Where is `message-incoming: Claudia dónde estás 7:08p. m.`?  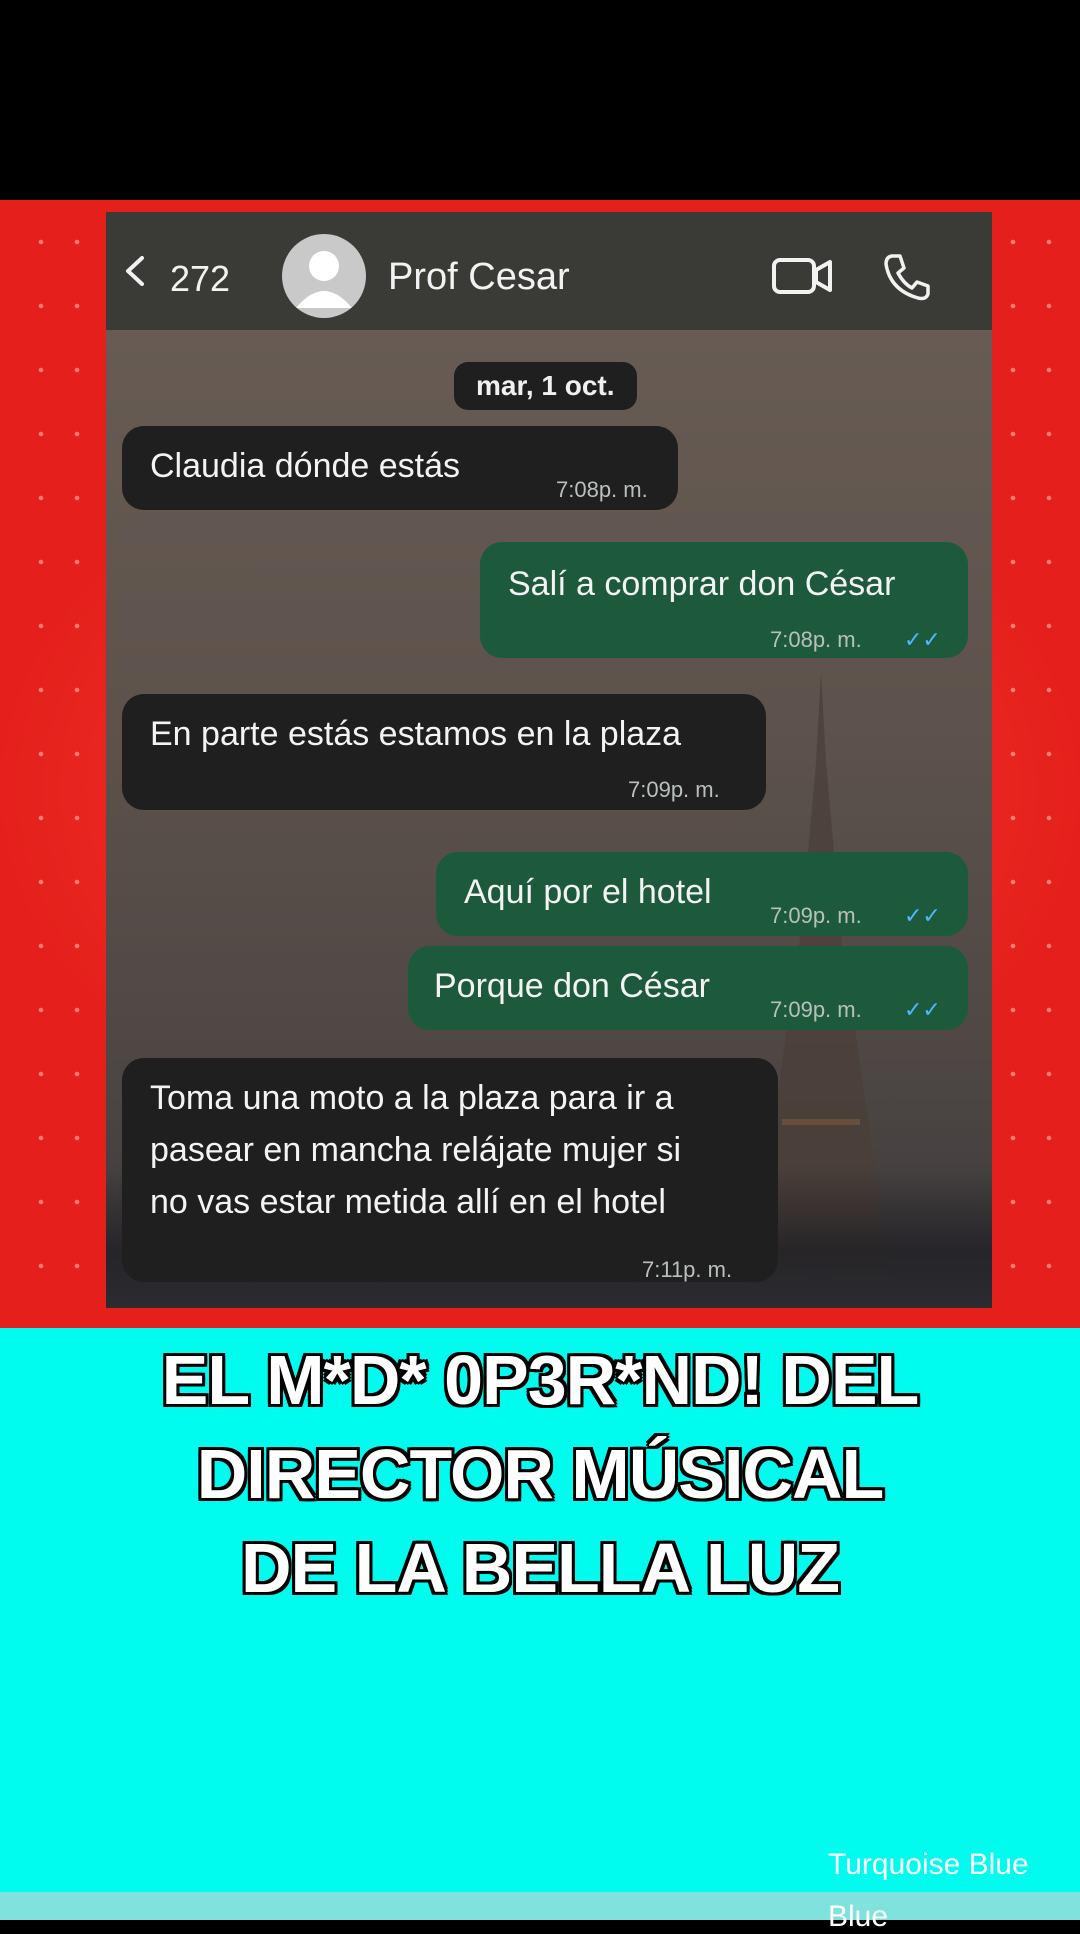 message-incoming: Claudia dónde estás 7:08p. m. is located at coordinates (400, 468).